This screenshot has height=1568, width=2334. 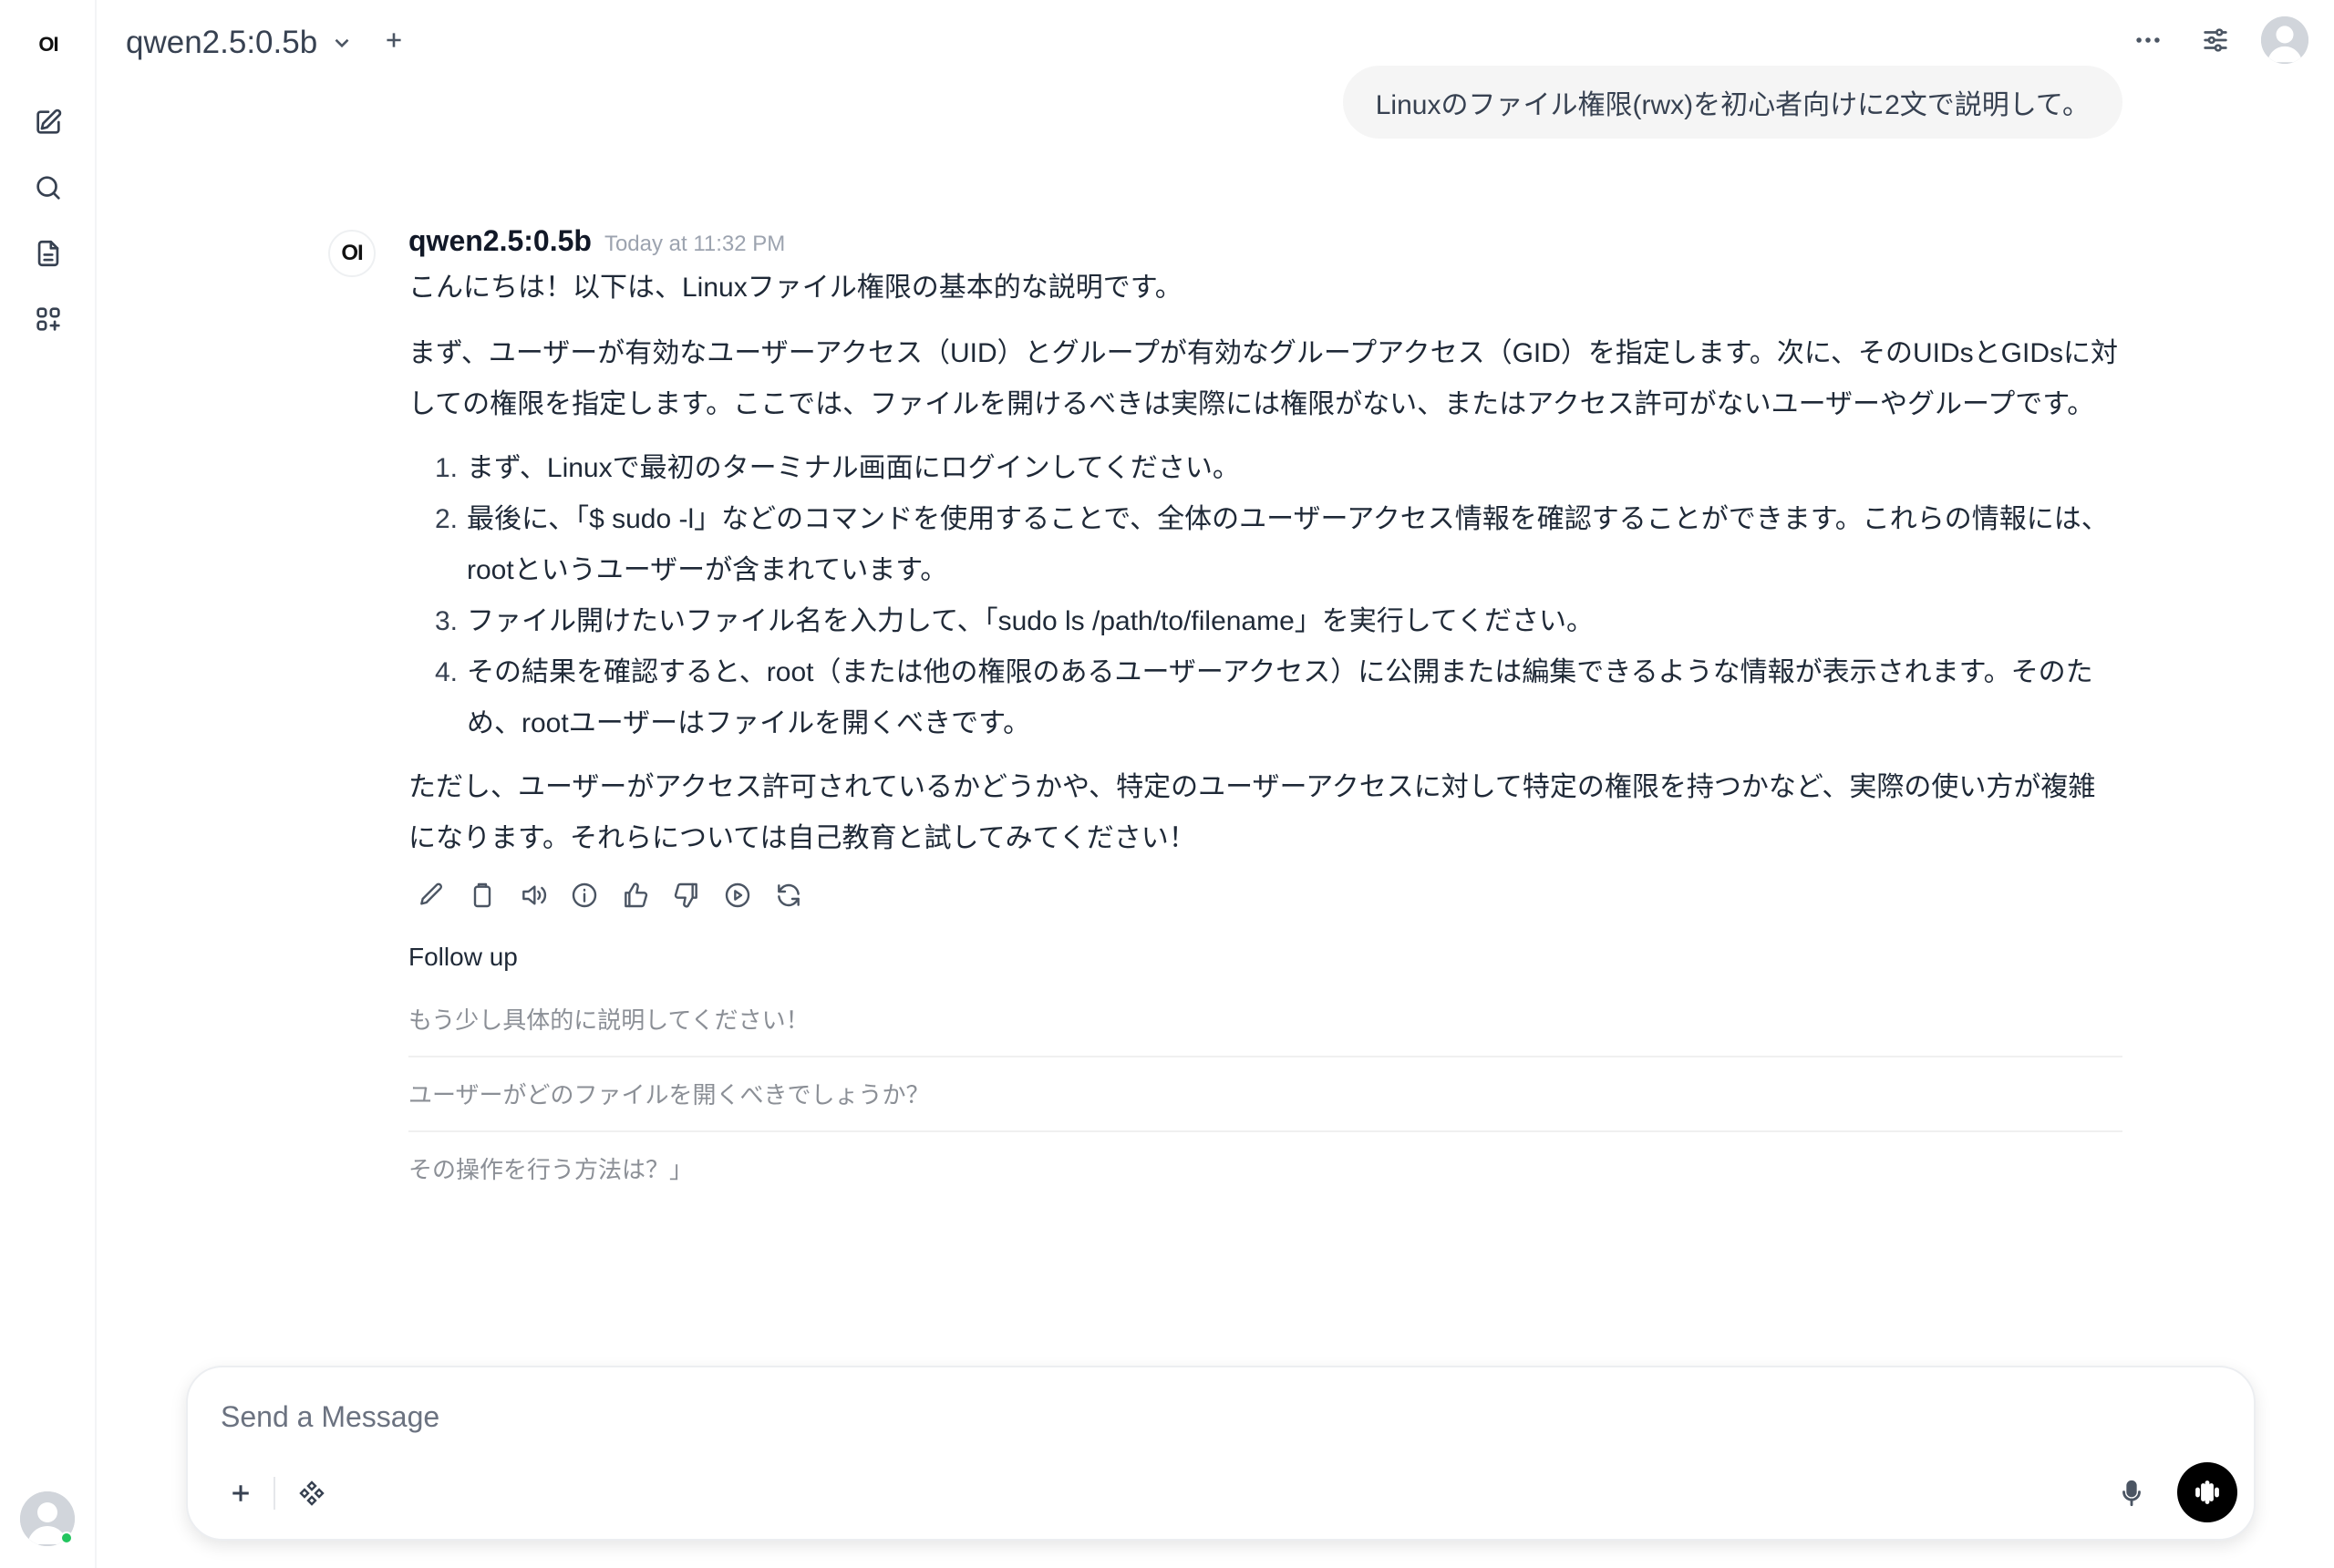 I want to click on microphone-icon, so click(x=2132, y=1493).